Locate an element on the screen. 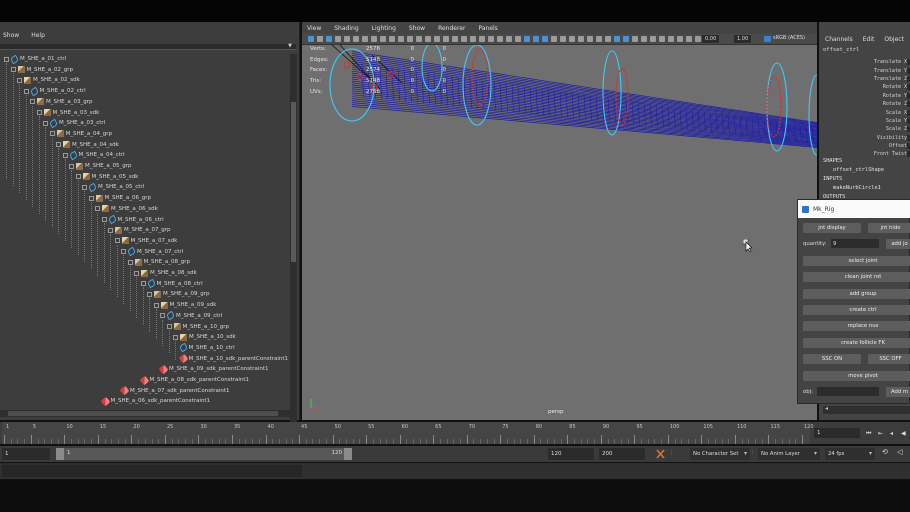 The width and height of the screenshot is (910, 512). outliner-item: M_SHE_a_08_sdk_parentConstraint1 is located at coordinates (194, 380).